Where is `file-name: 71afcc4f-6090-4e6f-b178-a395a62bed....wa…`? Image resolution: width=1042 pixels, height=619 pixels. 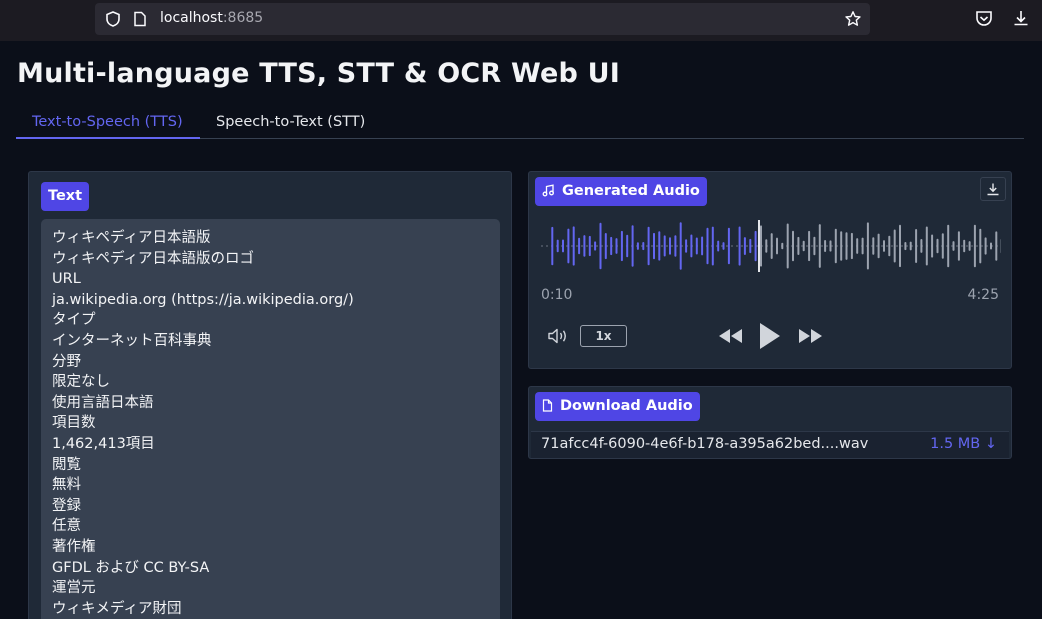
file-name: 71afcc4f-6090-4e6f-b178-a395a62bed....wa… is located at coordinates (704, 444).